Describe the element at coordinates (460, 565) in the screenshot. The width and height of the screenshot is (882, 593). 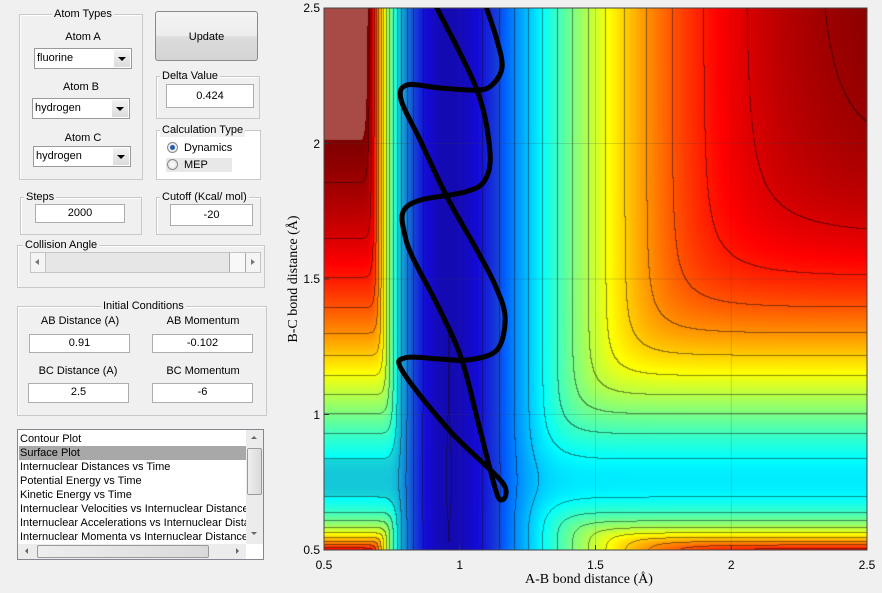
I see `x-tick-label: 1` at that location.